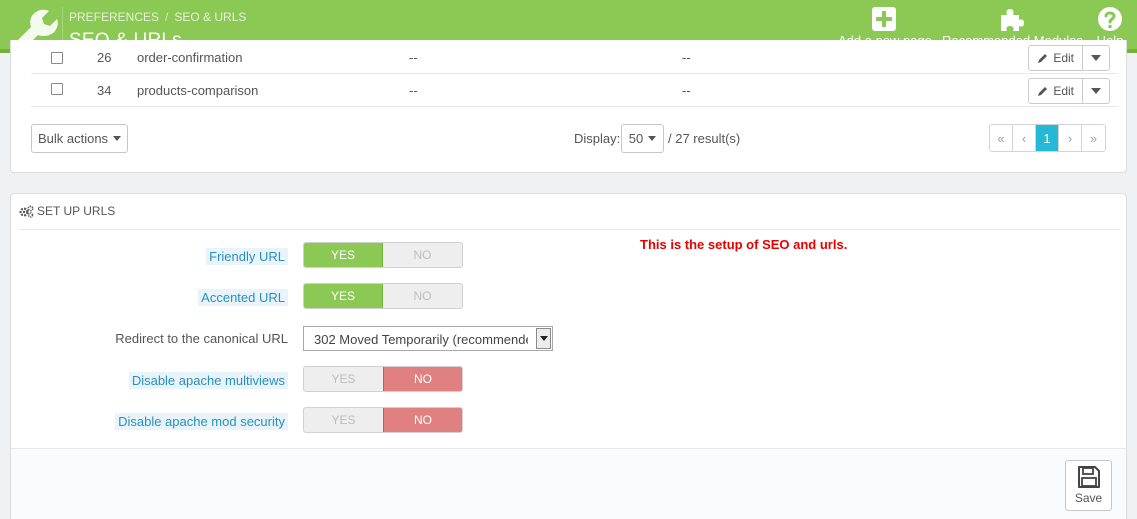 The image size is (1137, 519). What do you see at coordinates (1070, 138) in the screenshot?
I see `pagination-next: ›` at bounding box center [1070, 138].